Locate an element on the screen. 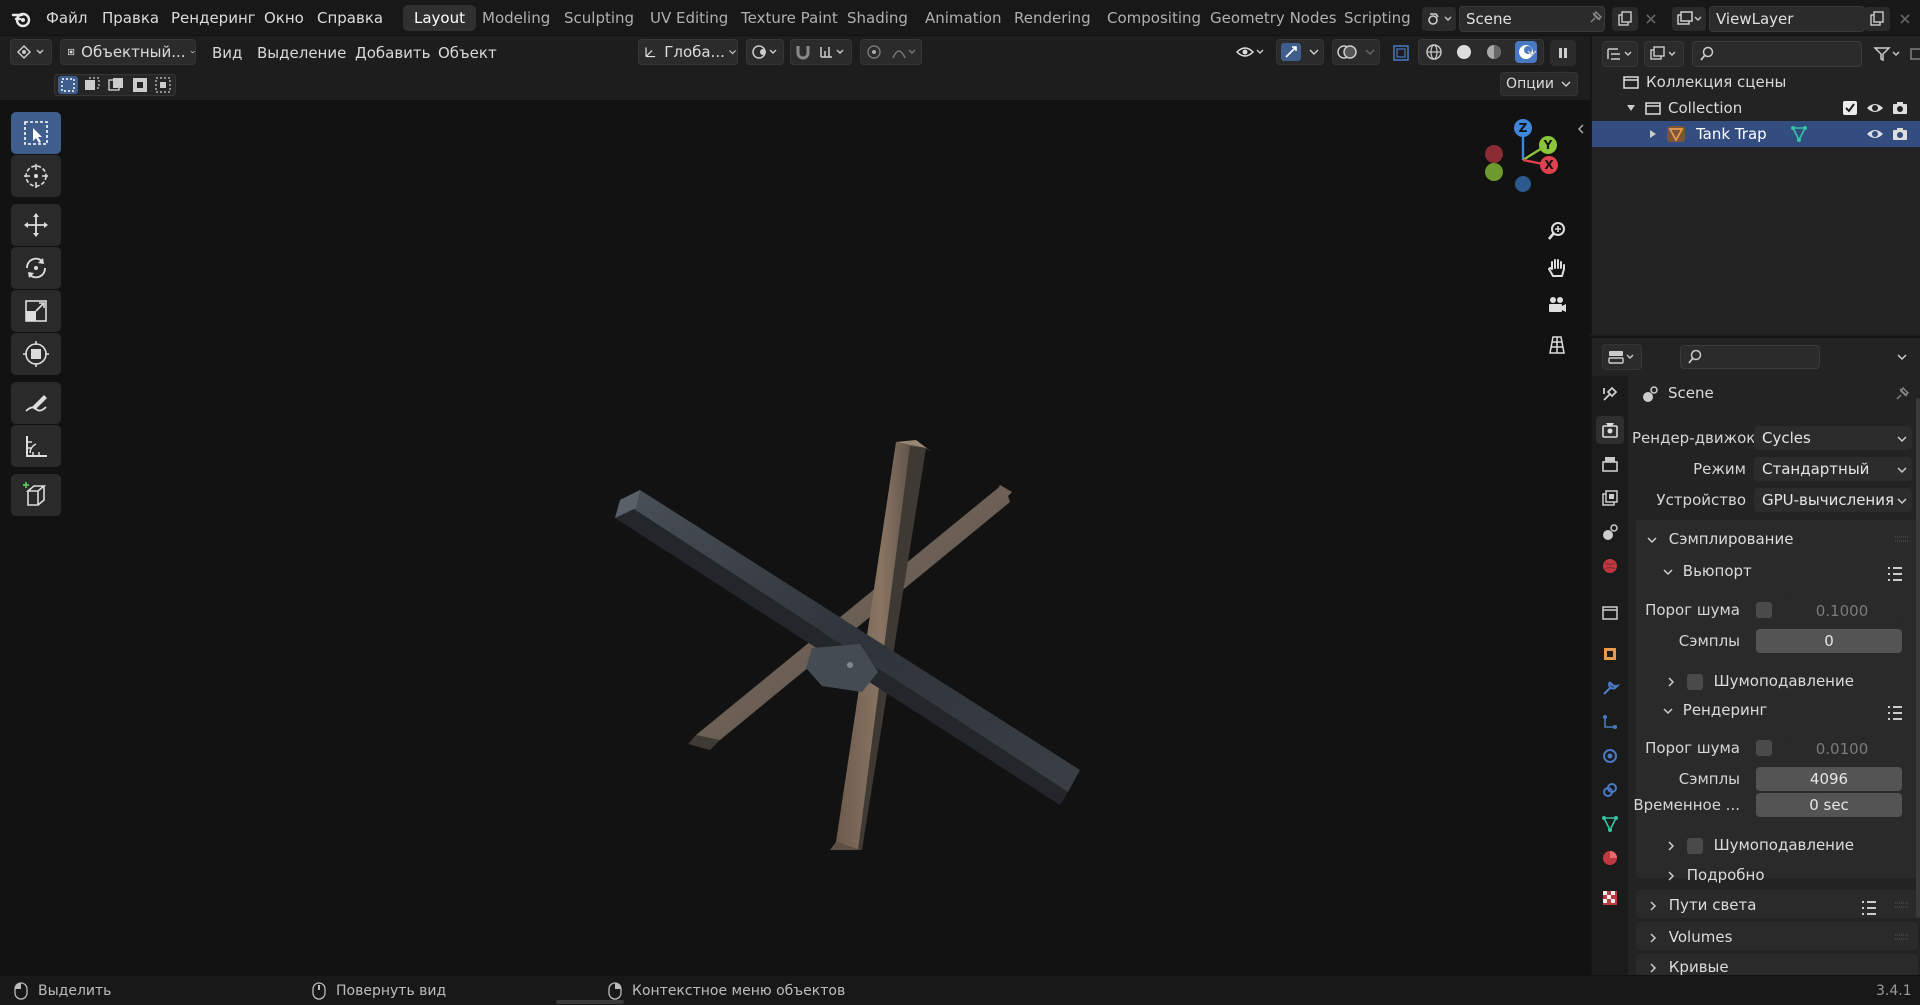  cursor-tool is located at coordinates (36, 176).